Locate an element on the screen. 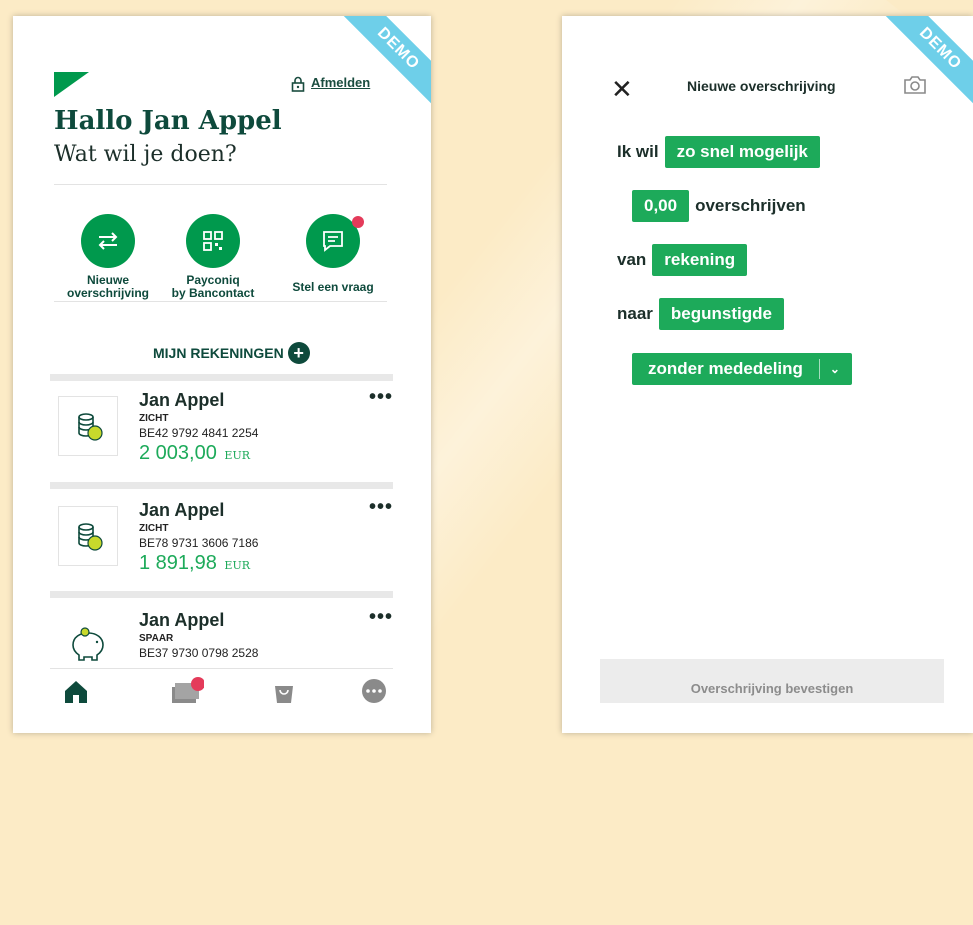 The image size is (973, 925). line-suffix: overschrijven is located at coordinates (750, 205).